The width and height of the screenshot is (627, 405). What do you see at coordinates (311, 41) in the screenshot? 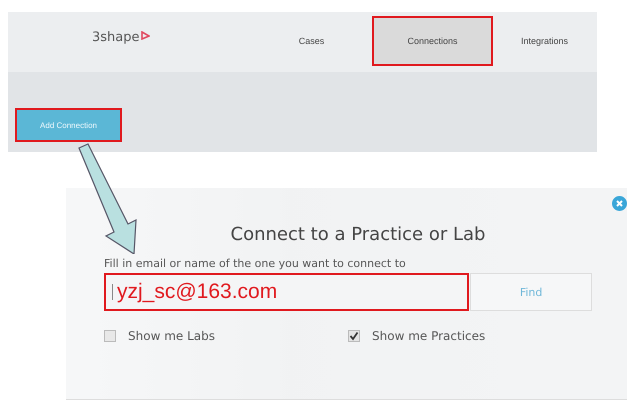
I see `nav-tab: Cases` at bounding box center [311, 41].